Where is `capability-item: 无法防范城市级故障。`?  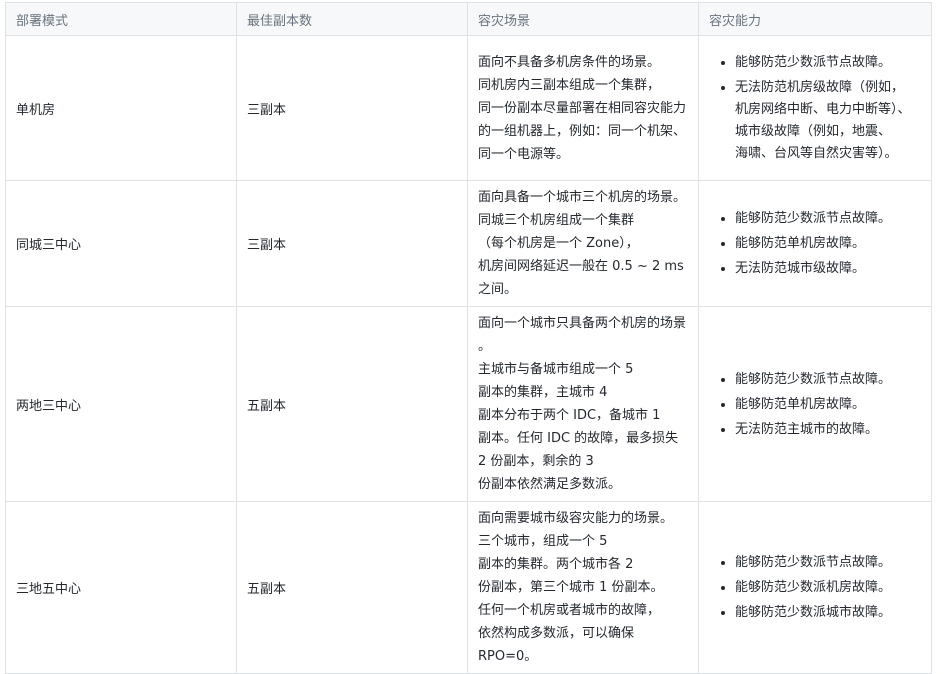 capability-item: 无法防范城市级故障。 is located at coordinates (828, 268).